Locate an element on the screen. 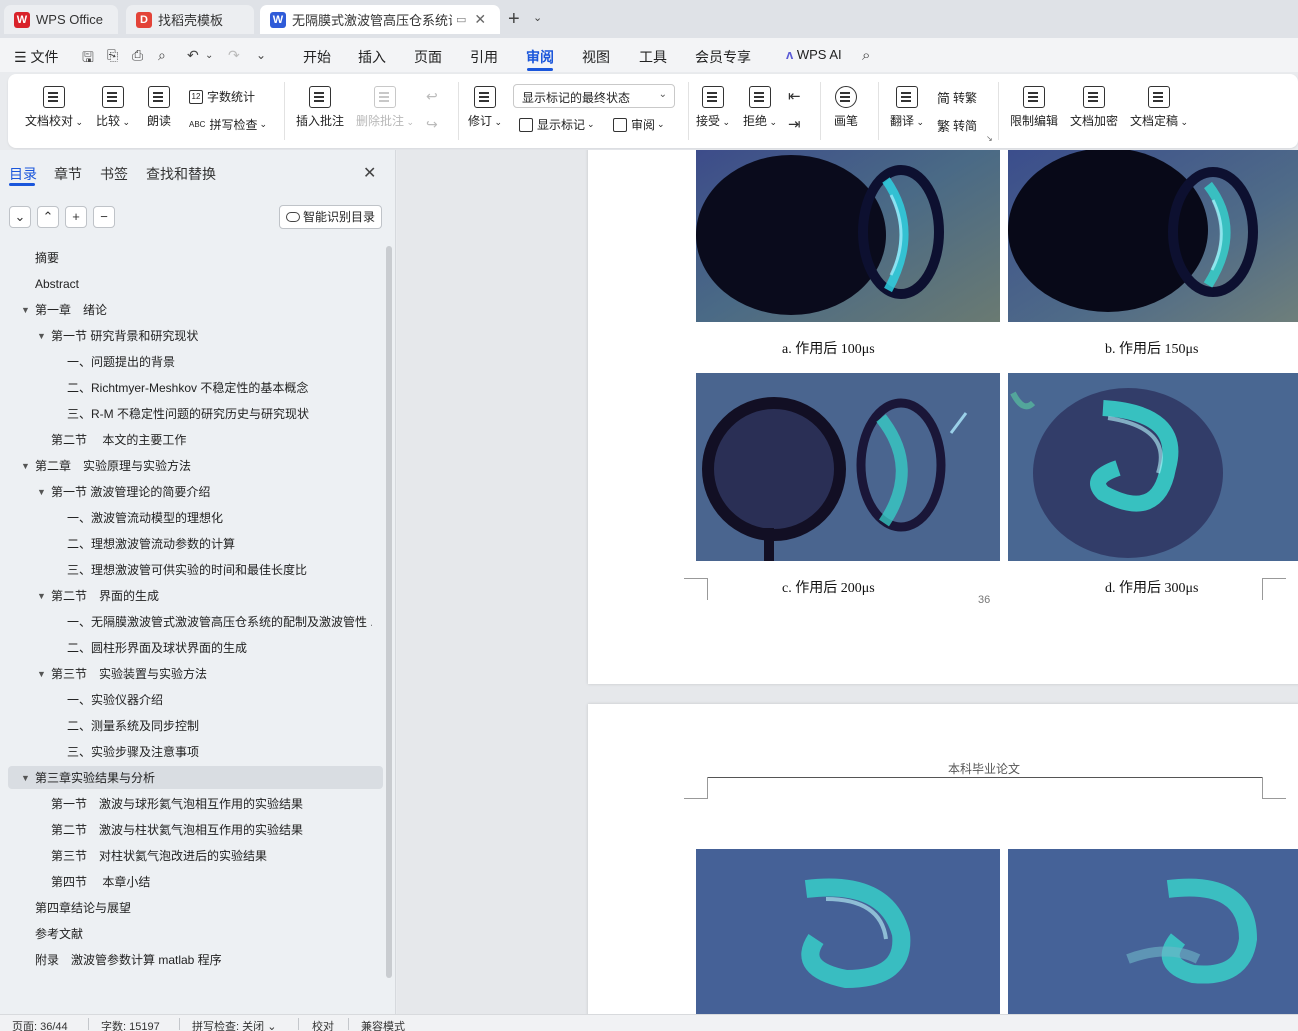 This screenshot has width=1298, height=1031. close-icon: ✕ is located at coordinates (369, 173).